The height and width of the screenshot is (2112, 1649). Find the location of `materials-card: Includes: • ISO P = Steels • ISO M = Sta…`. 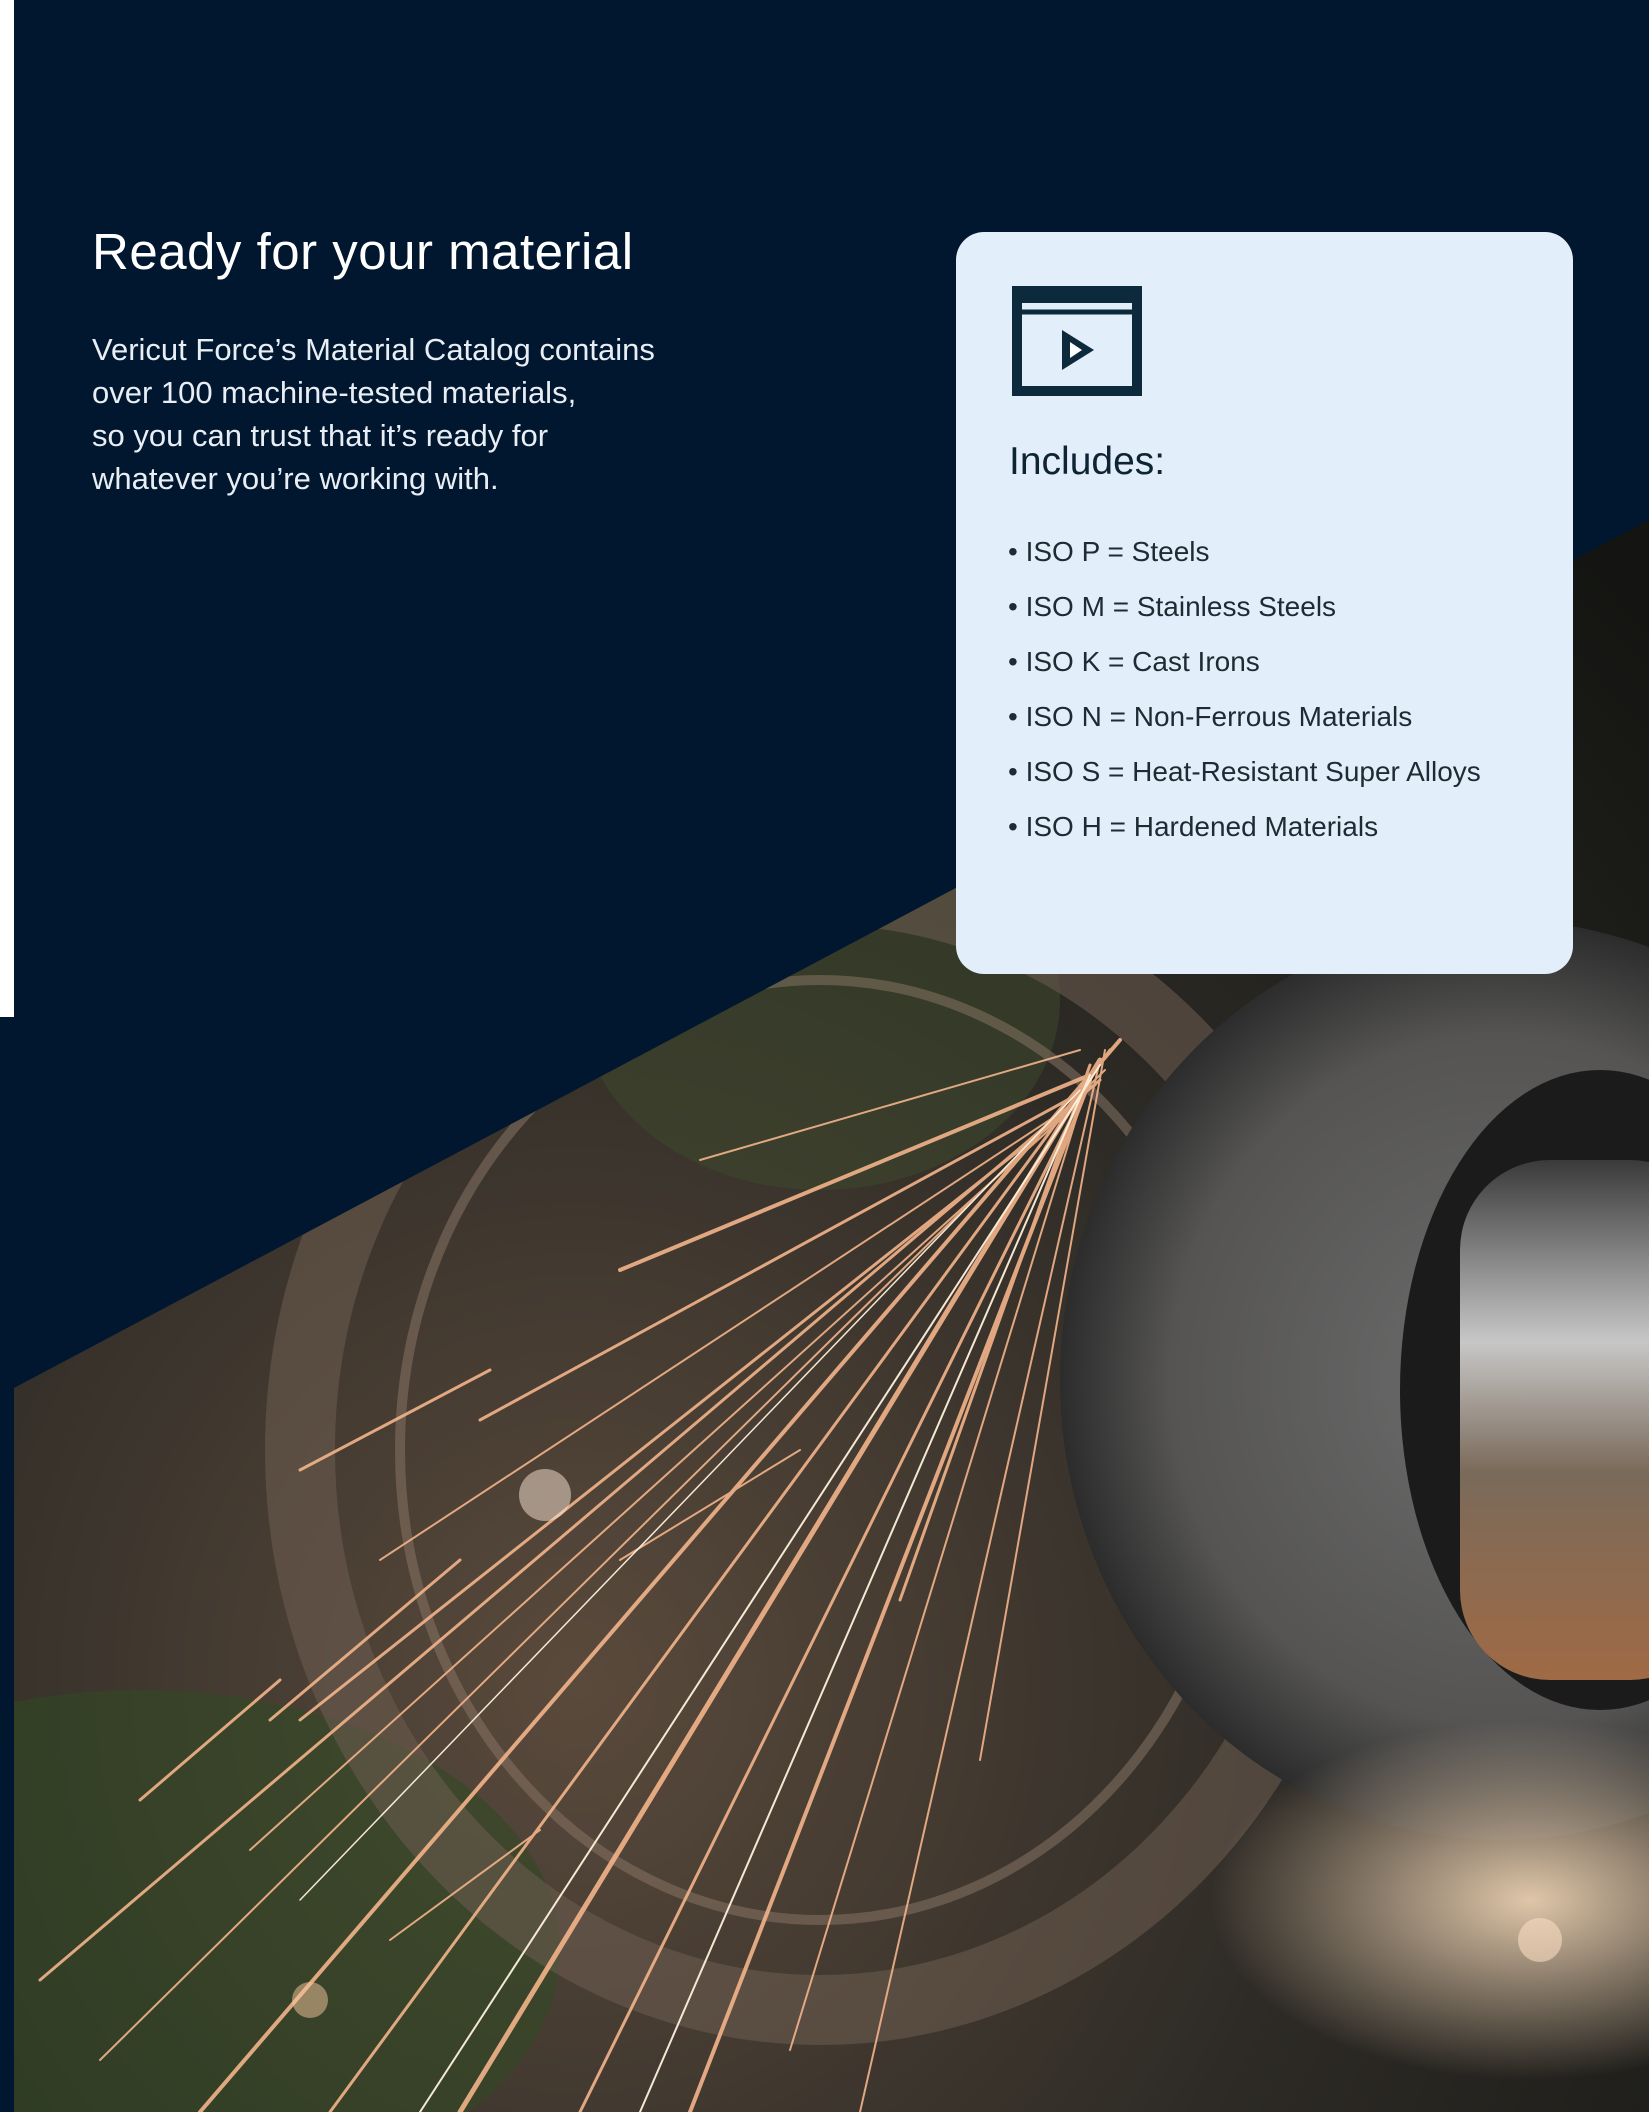

materials-card: Includes: • ISO P = Steels • ISO M = Sta… is located at coordinates (1264, 603).